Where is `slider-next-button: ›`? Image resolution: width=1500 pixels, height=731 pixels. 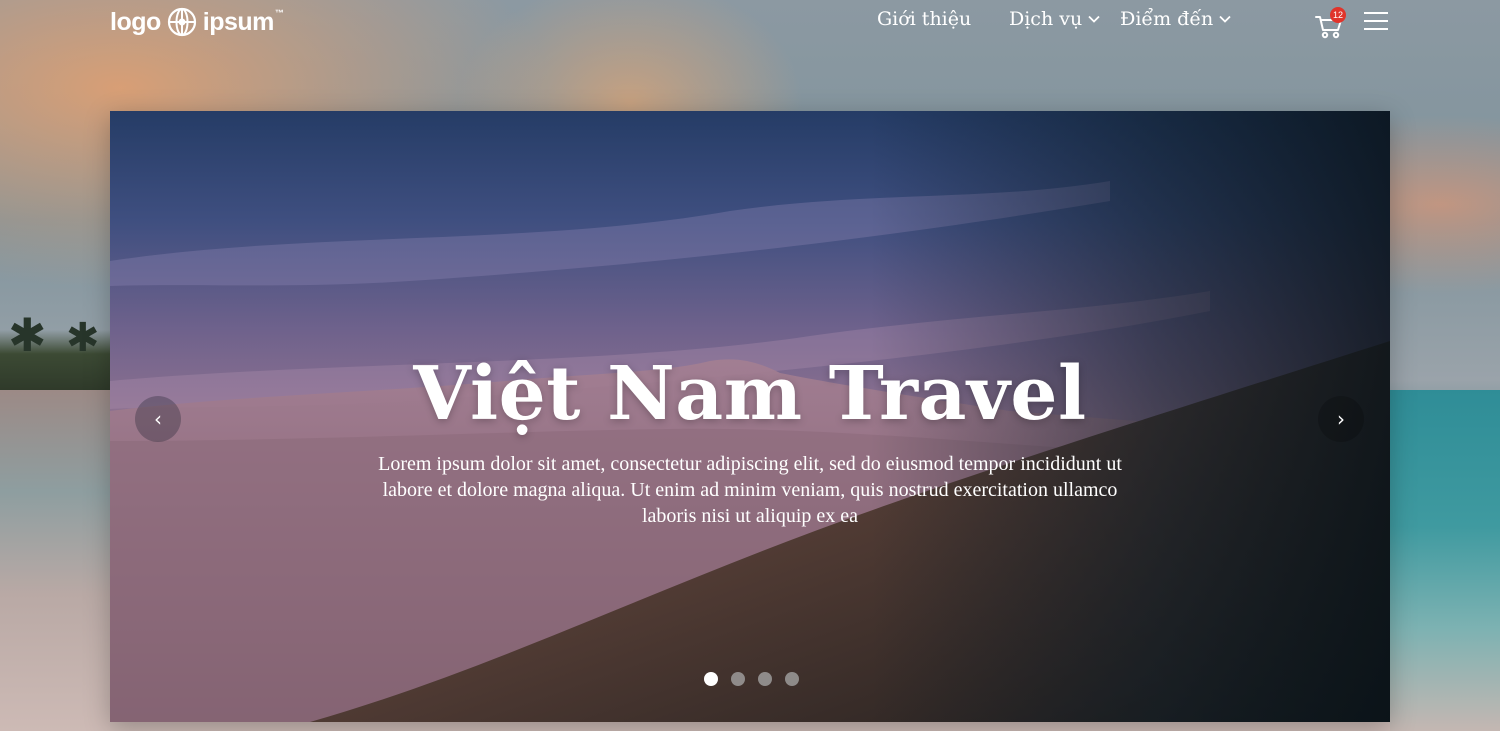
slider-next-button: › is located at coordinates (1341, 419).